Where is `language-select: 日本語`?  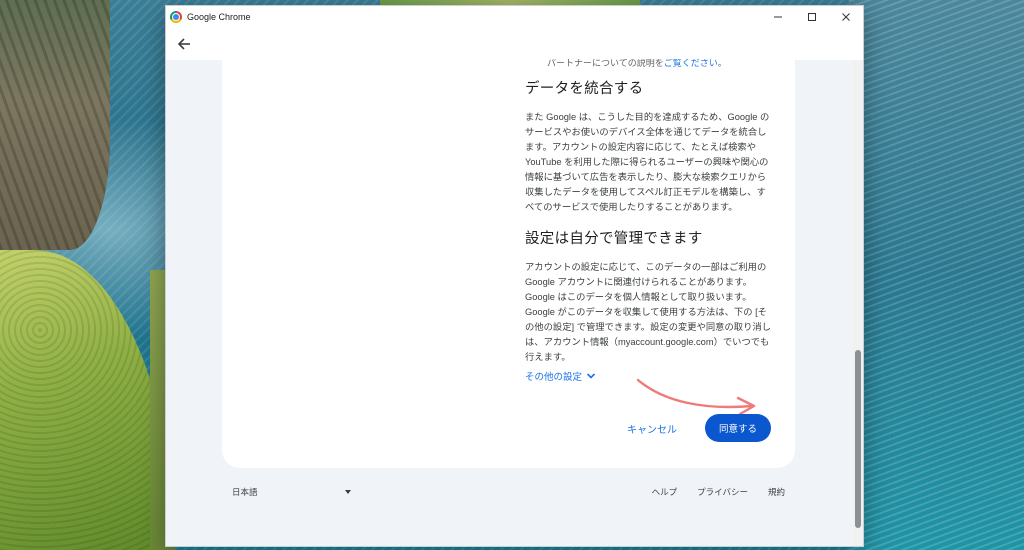
language-select: 日本語 is located at coordinates (292, 492).